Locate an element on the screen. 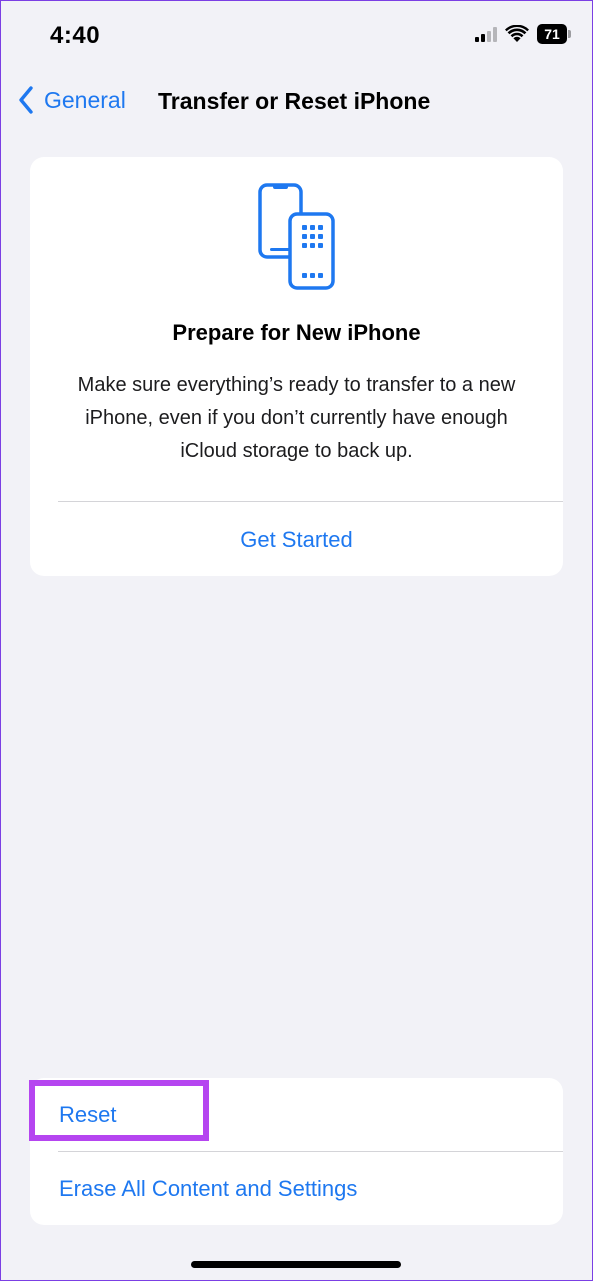 This screenshot has height=1281, width=593. status-icons: 71 is located at coordinates (523, 34).